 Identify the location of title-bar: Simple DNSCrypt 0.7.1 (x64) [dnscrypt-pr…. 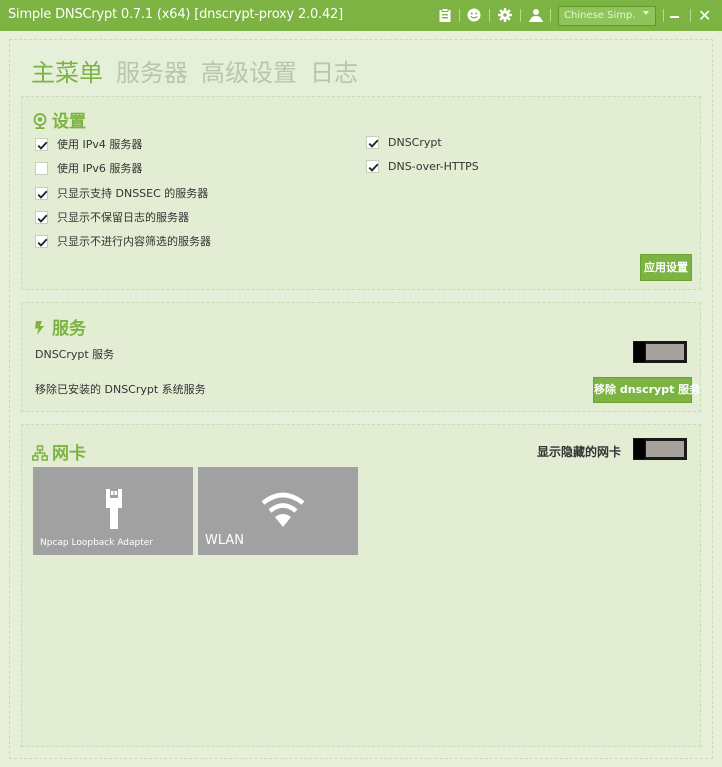
(361, 15).